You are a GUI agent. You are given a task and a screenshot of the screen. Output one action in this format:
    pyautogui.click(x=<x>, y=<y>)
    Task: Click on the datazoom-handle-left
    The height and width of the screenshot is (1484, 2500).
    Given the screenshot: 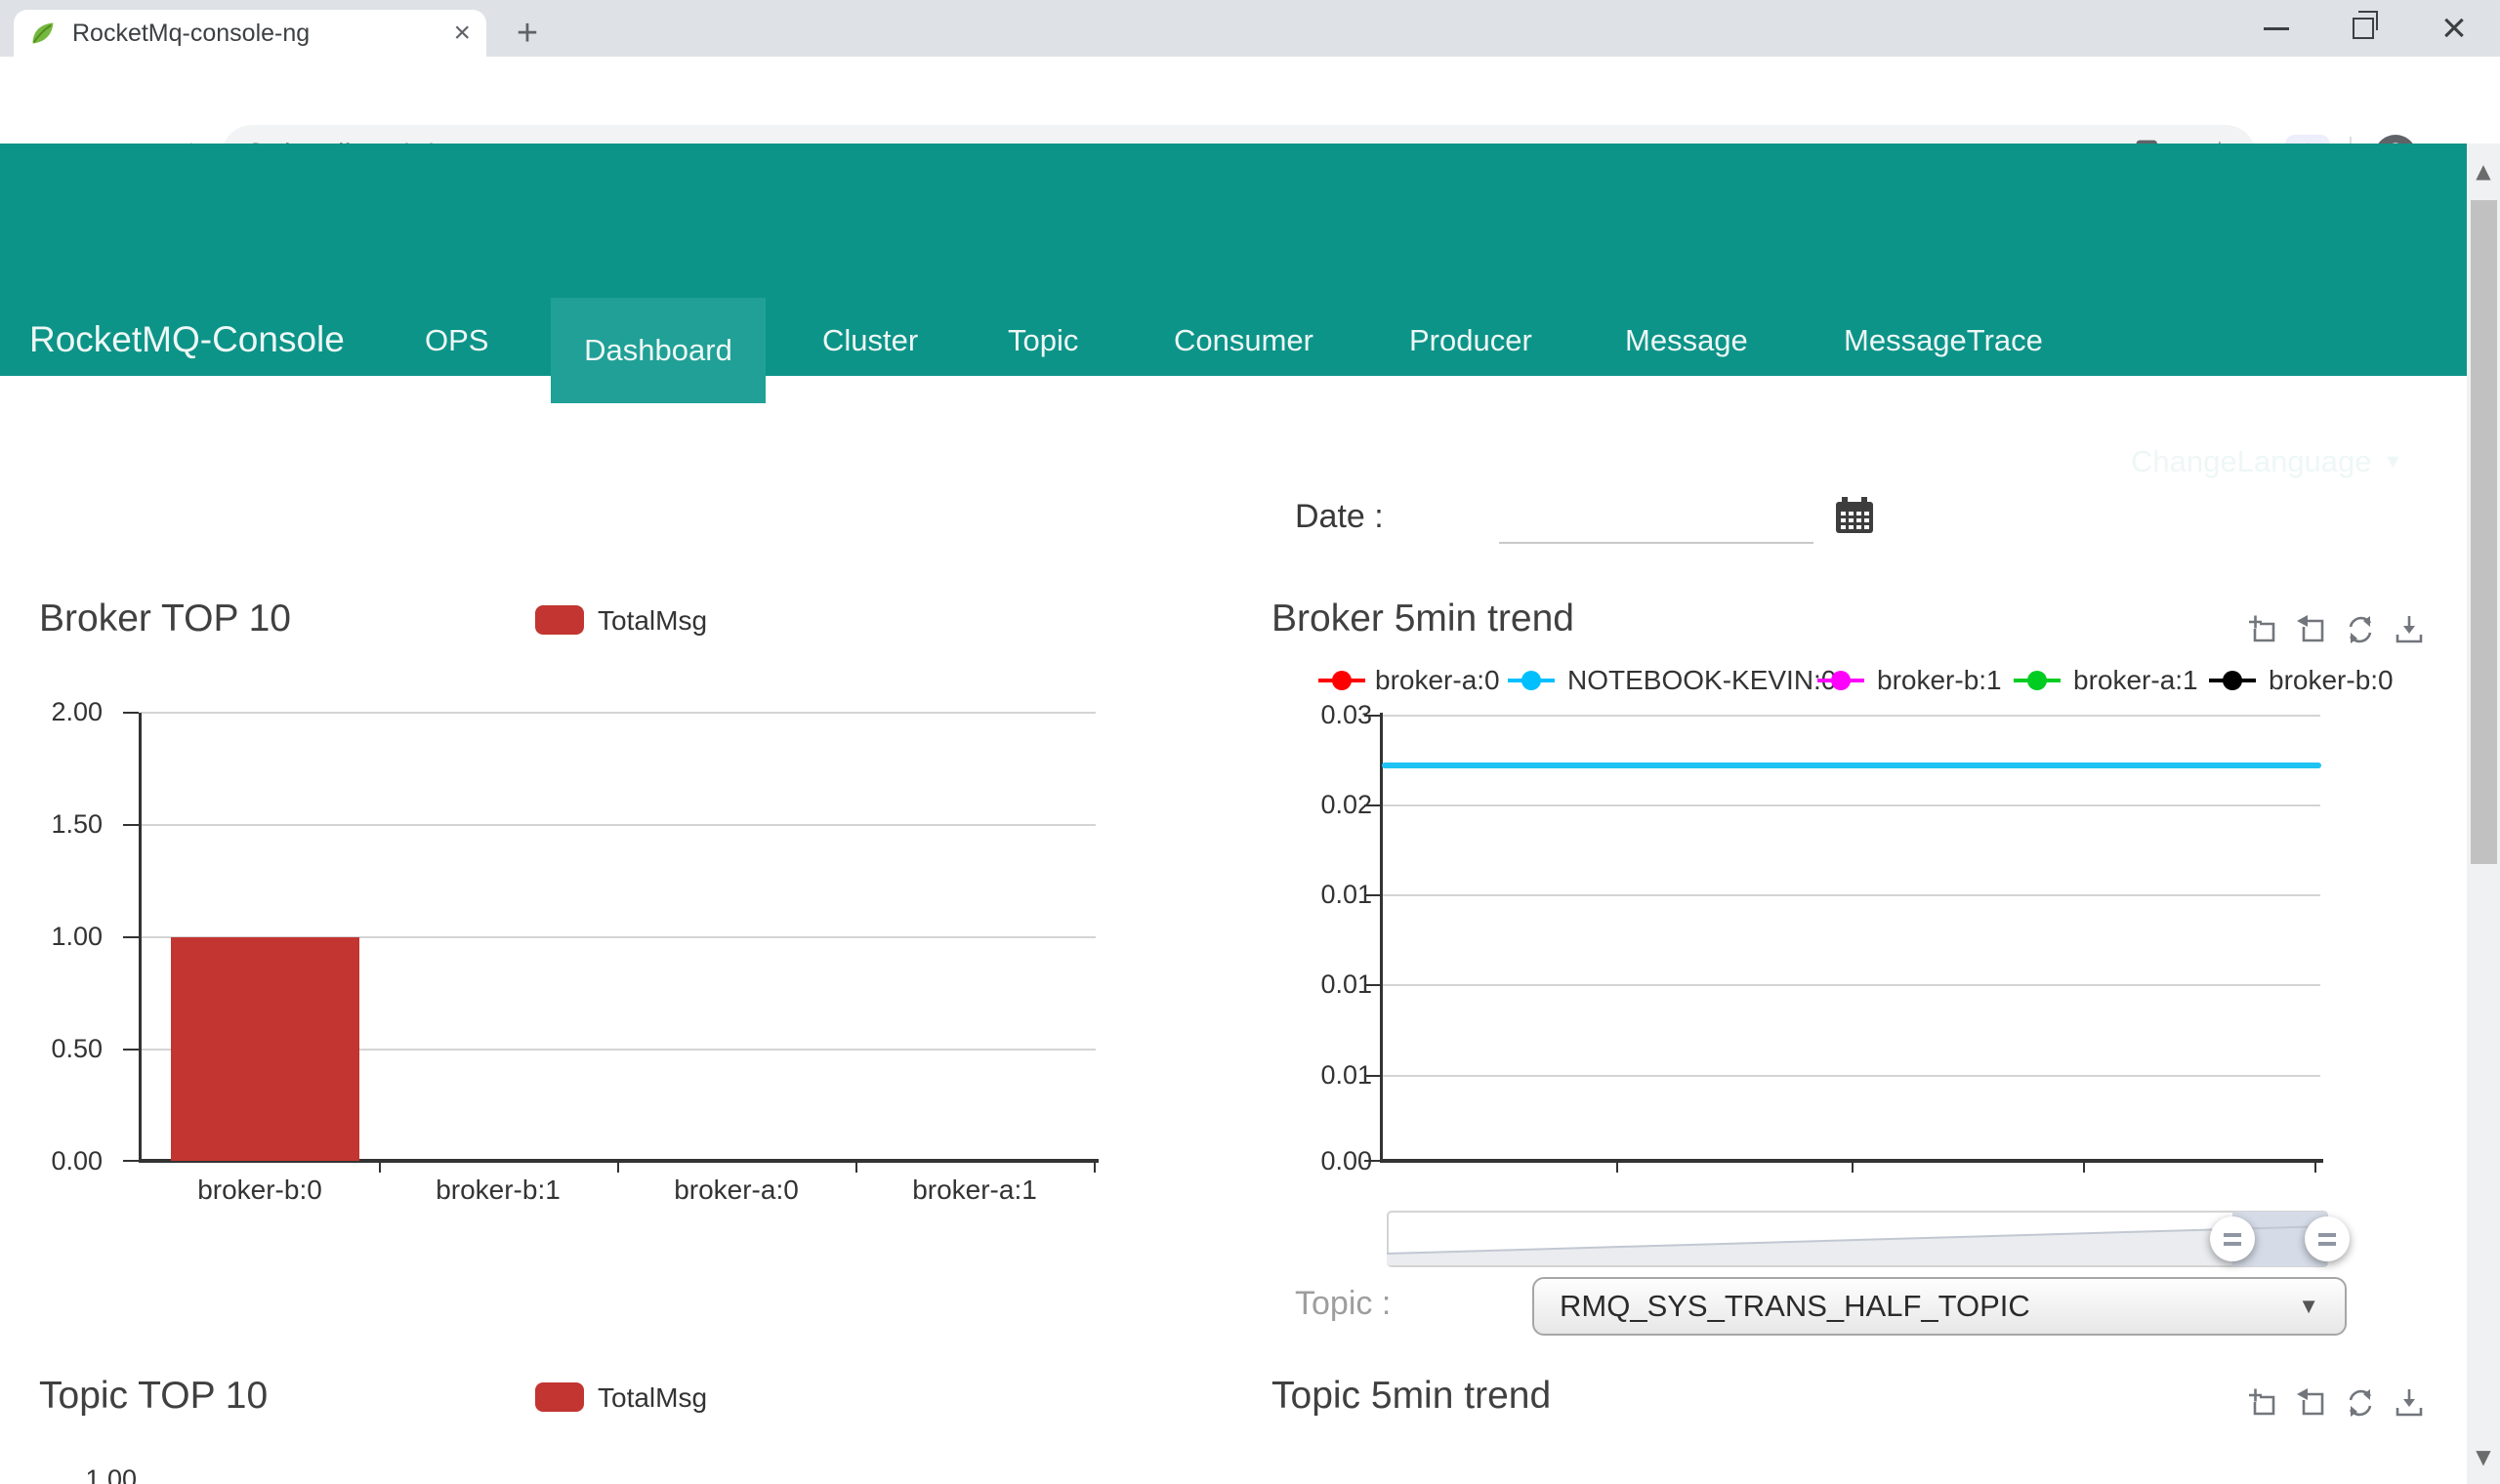 What is the action you would take?
    pyautogui.click(x=2232, y=1239)
    